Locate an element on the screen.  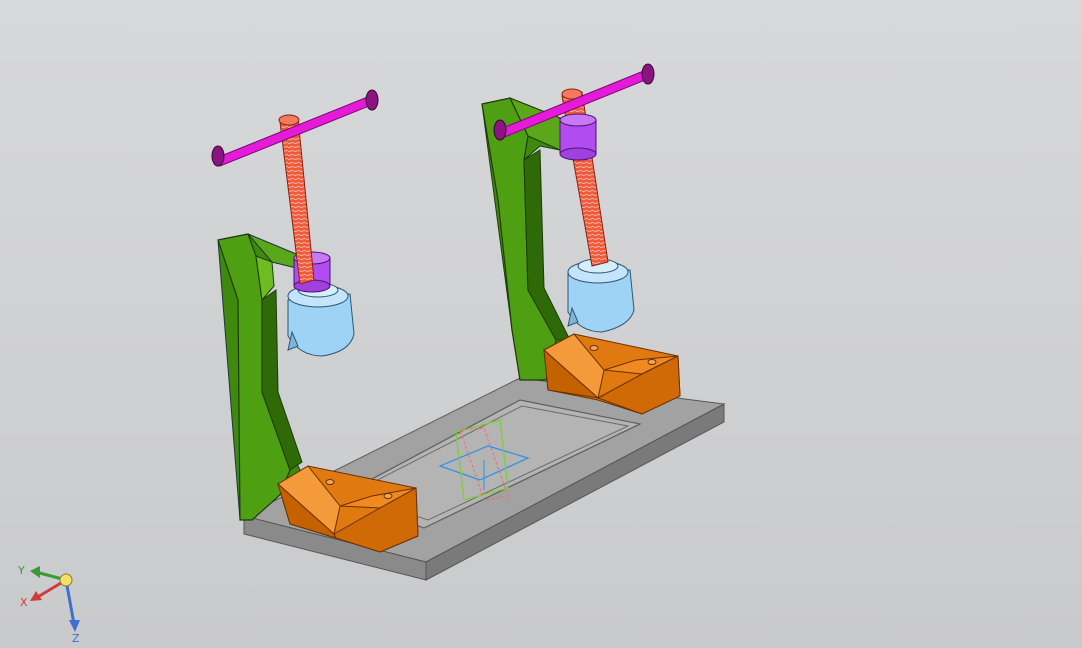
right-frame is located at coordinates (526, 239).